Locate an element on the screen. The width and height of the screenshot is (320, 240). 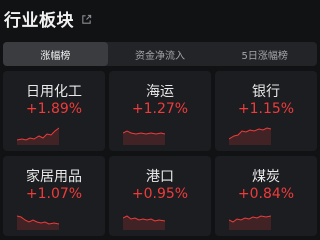
sector-card: 海运 +1.27% is located at coordinates (160, 111).